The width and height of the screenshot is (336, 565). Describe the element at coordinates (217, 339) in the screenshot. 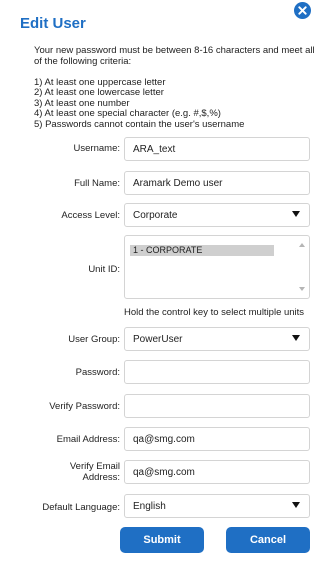

I see `user-group-select: PowerUser` at that location.